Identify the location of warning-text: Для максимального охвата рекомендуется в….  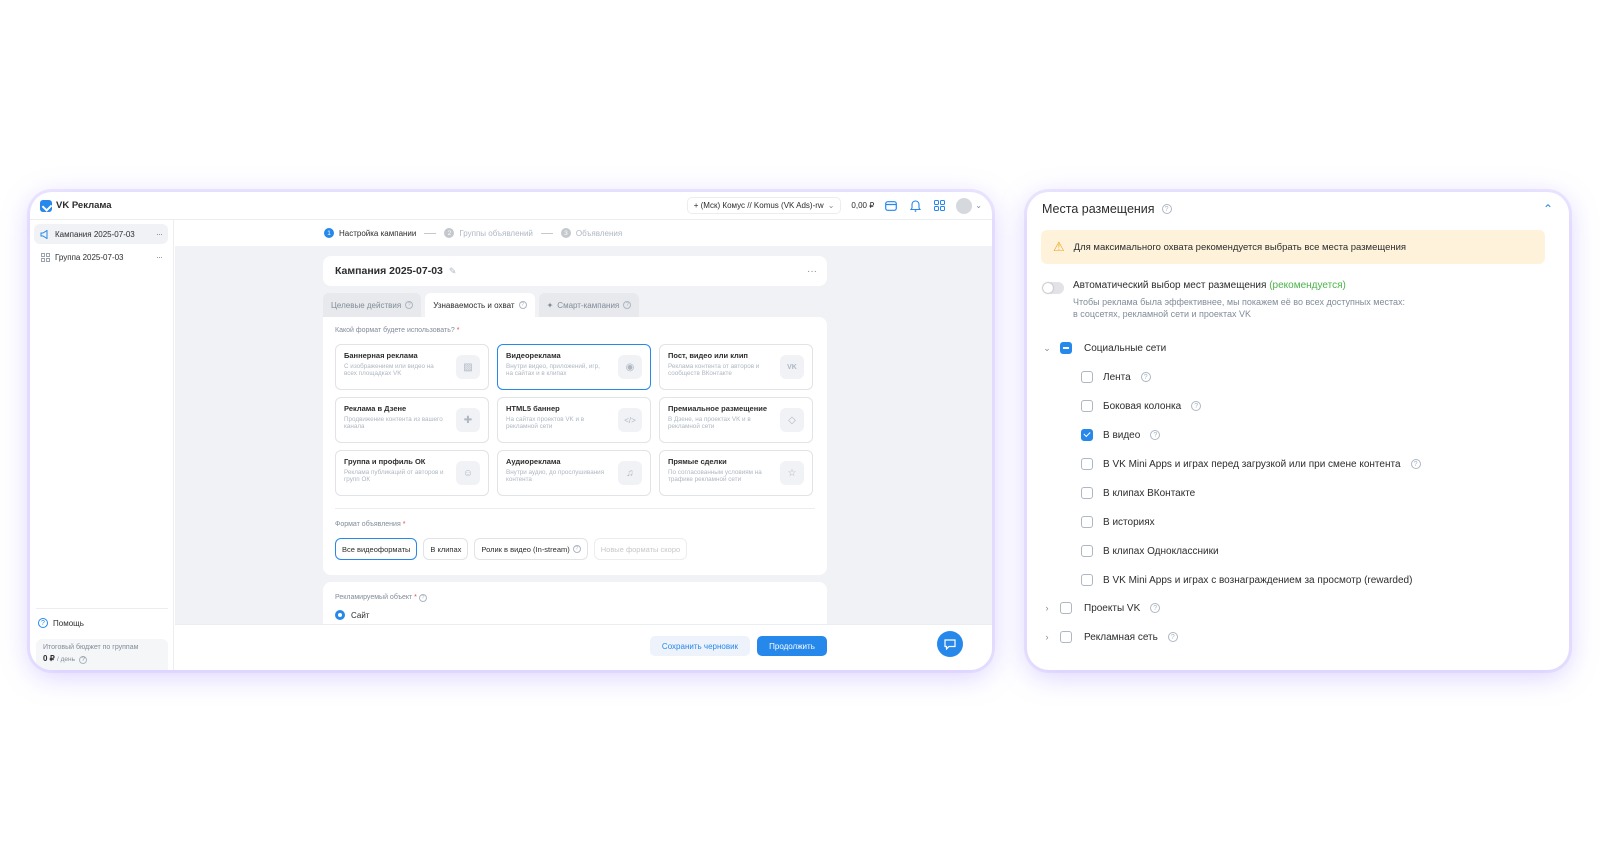
(1240, 247).